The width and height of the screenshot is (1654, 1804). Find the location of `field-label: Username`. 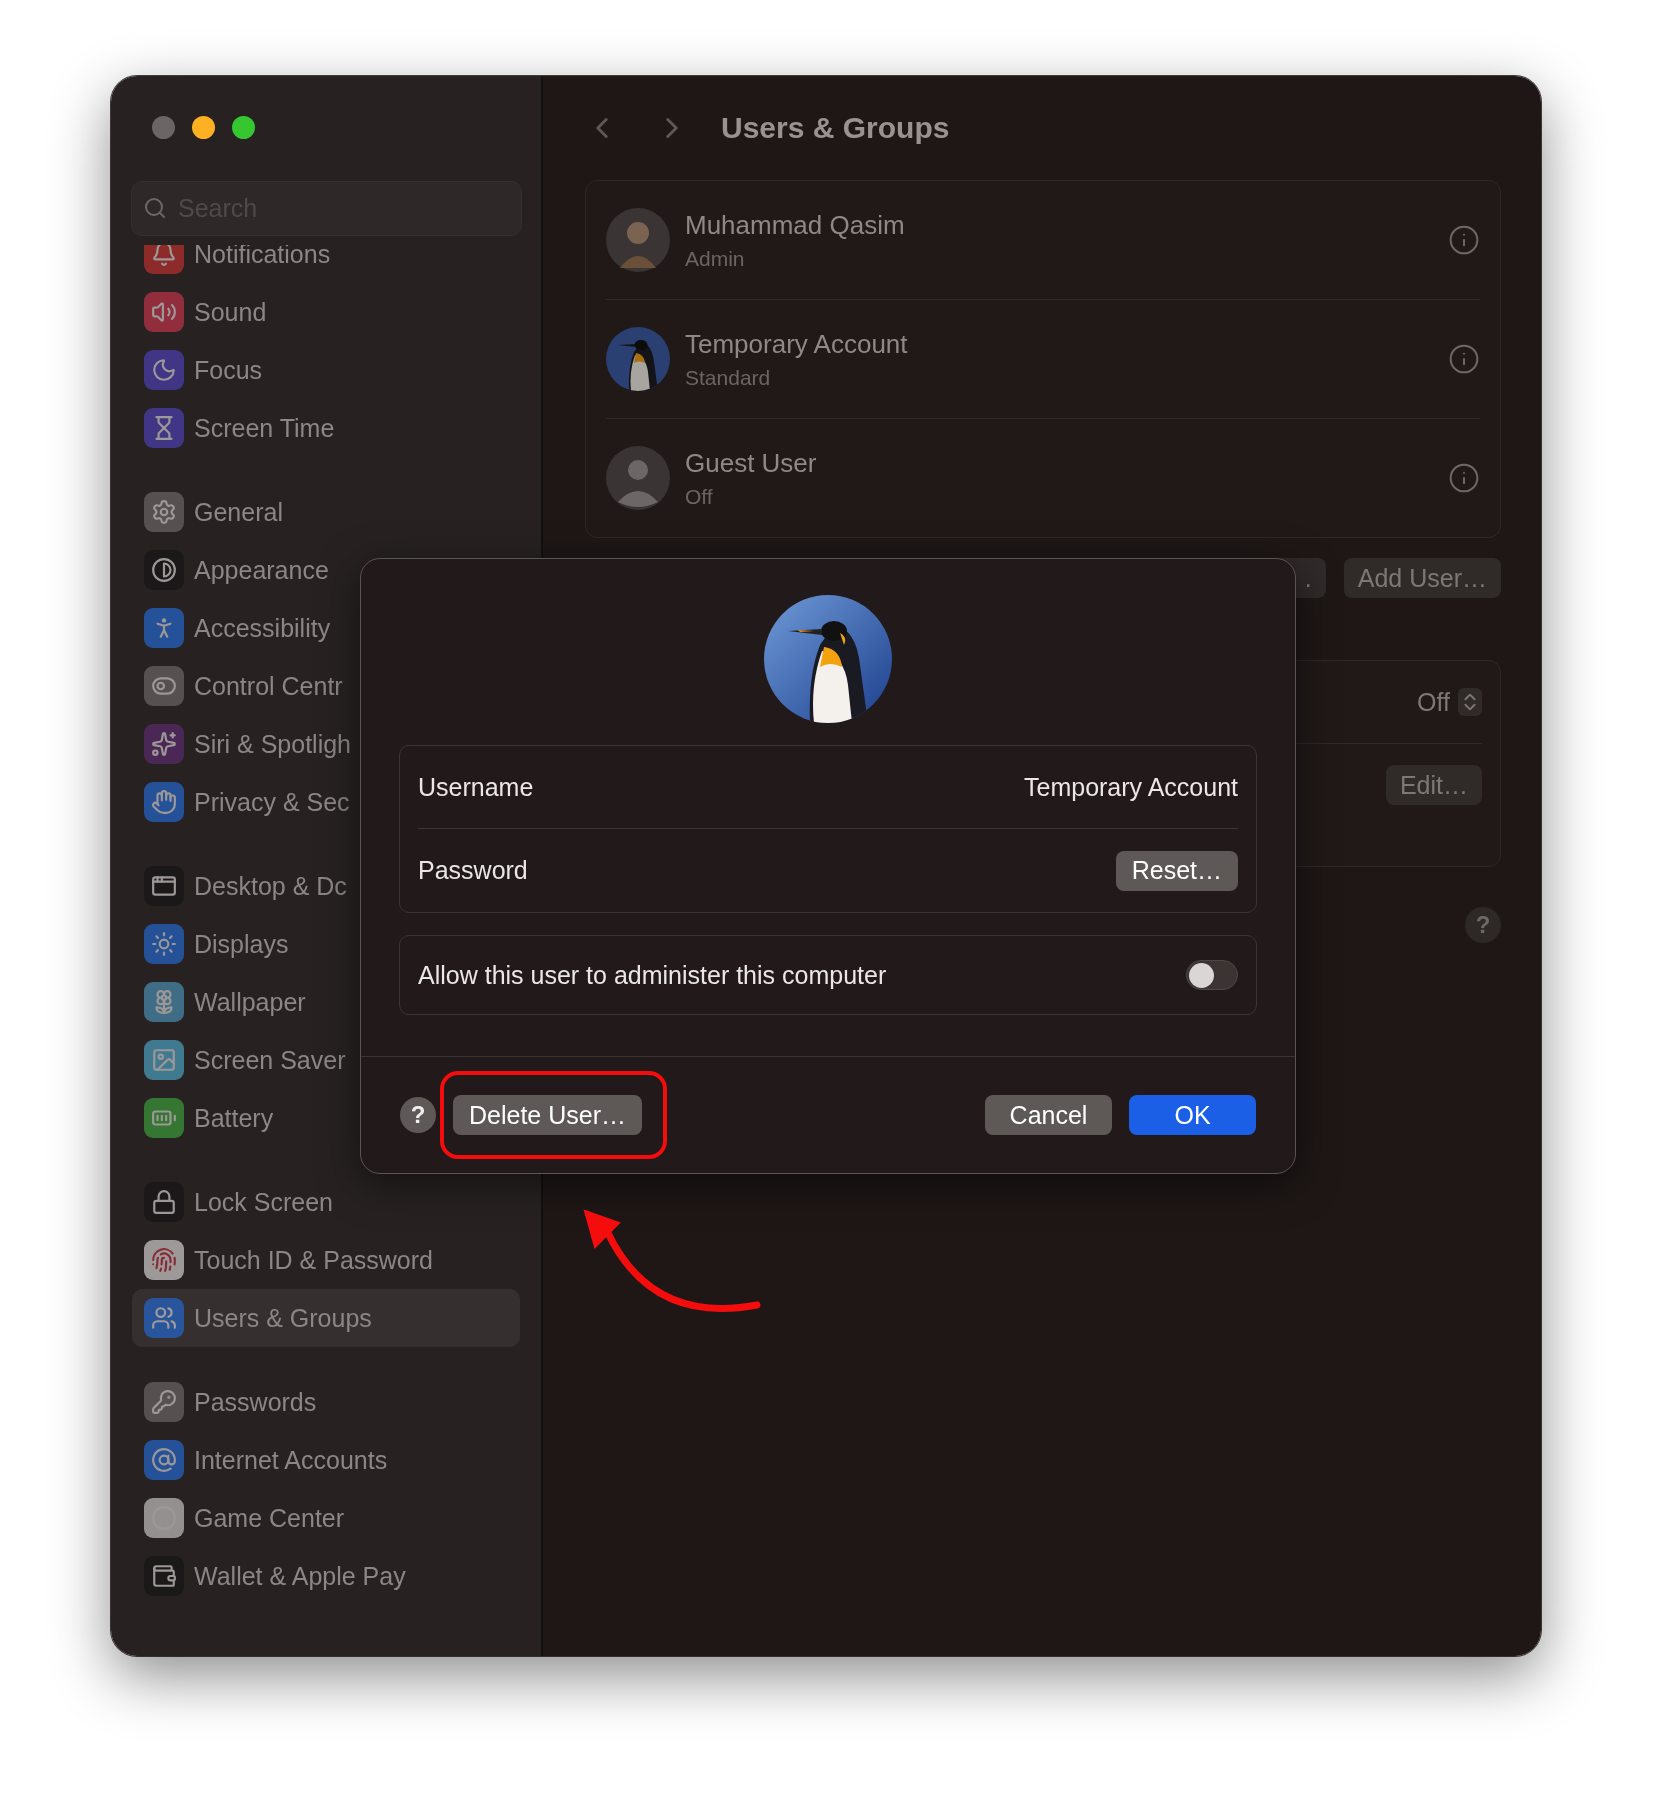

field-label: Username is located at coordinates (476, 787).